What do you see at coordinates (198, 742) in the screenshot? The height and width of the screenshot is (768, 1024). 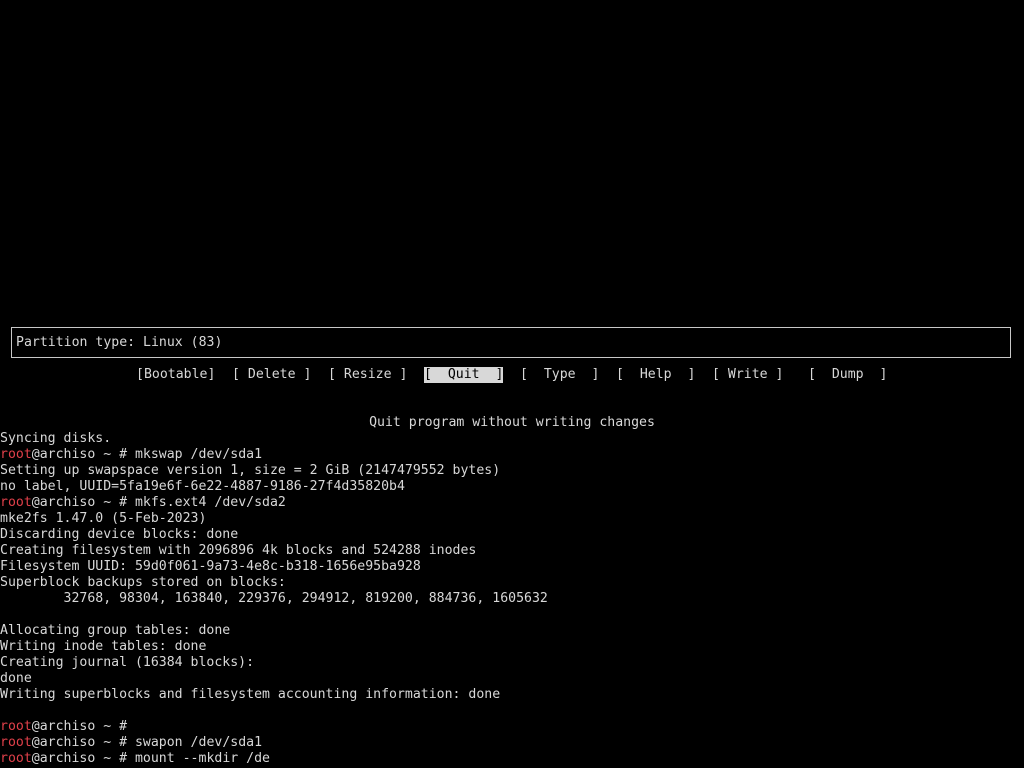 I see `command-text: swapon /dev/sda1` at bounding box center [198, 742].